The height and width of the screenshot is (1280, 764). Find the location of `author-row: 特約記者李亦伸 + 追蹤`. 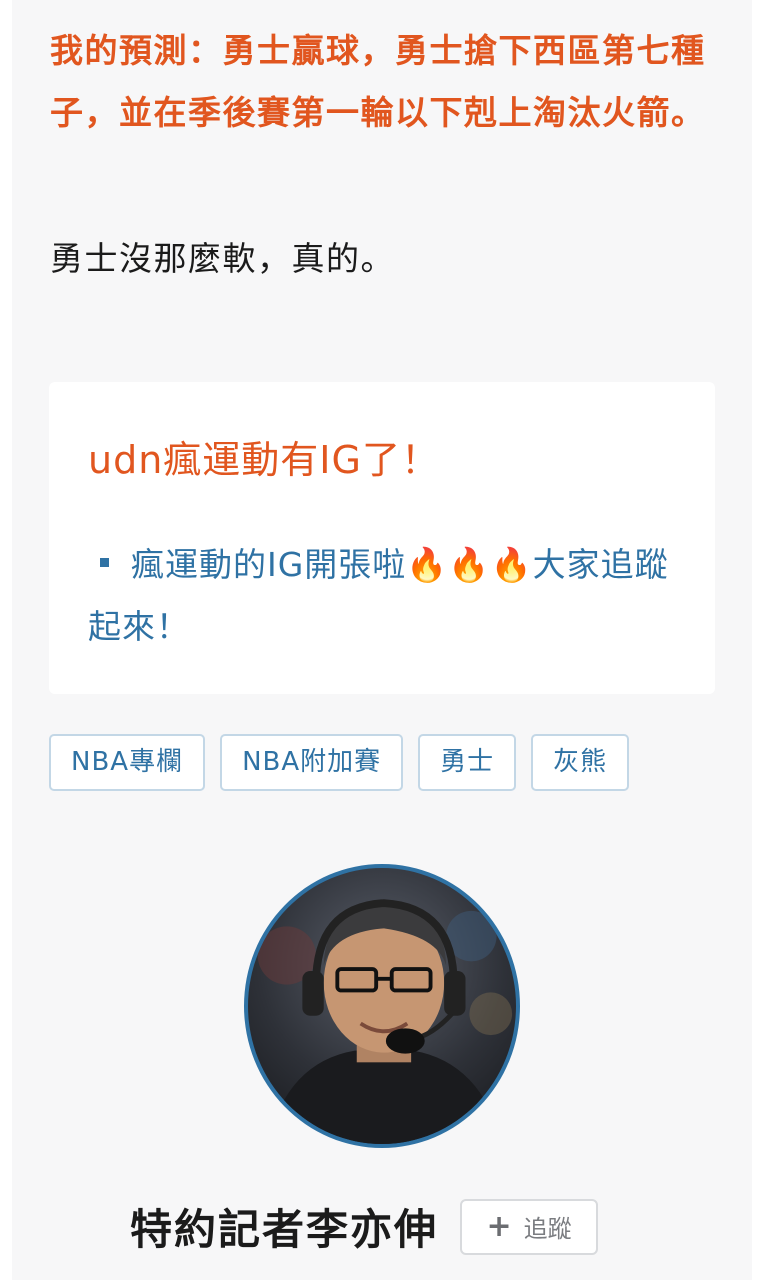

author-row: 特約記者李亦伸 + 追蹤 is located at coordinates (364, 1226).